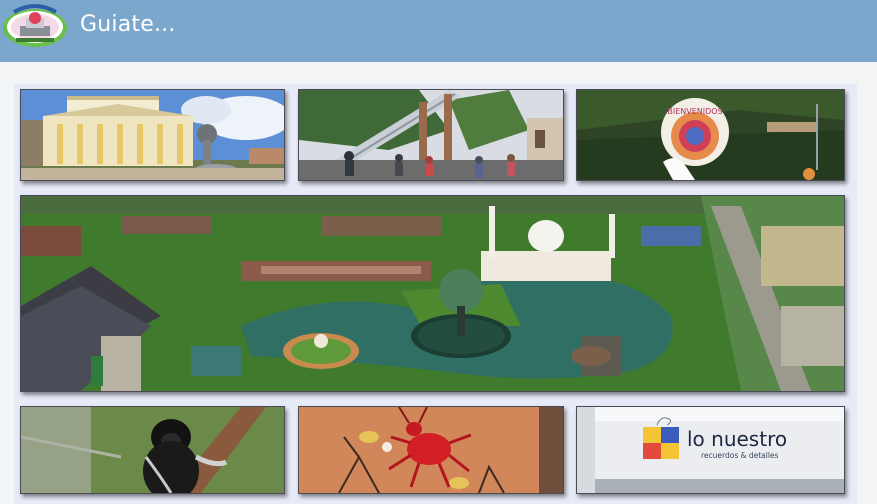 This screenshot has height=504, width=877. I want to click on tile-store: lo nuestro recuerdos & detalles, so click(710, 450).